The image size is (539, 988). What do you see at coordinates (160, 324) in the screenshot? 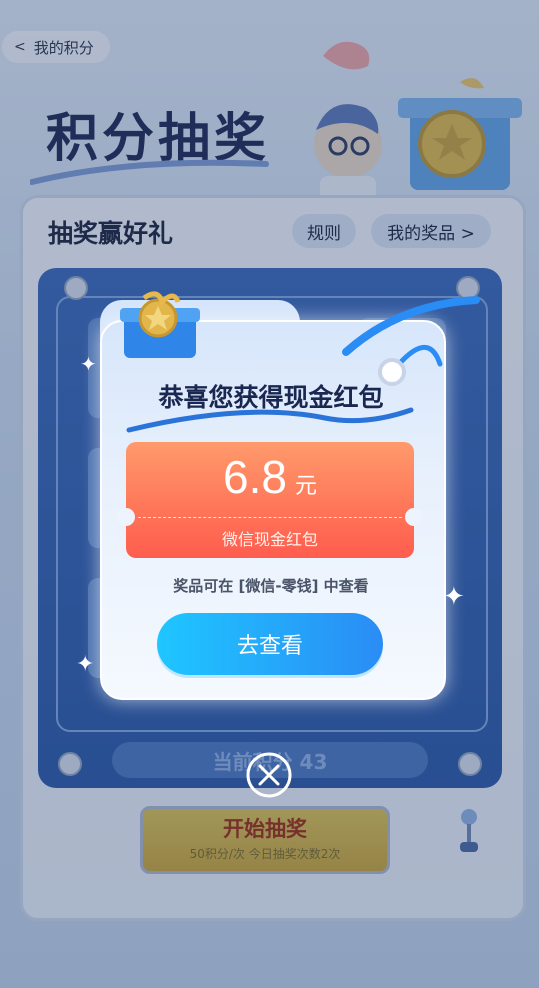
I see `gift-box-icon` at bounding box center [160, 324].